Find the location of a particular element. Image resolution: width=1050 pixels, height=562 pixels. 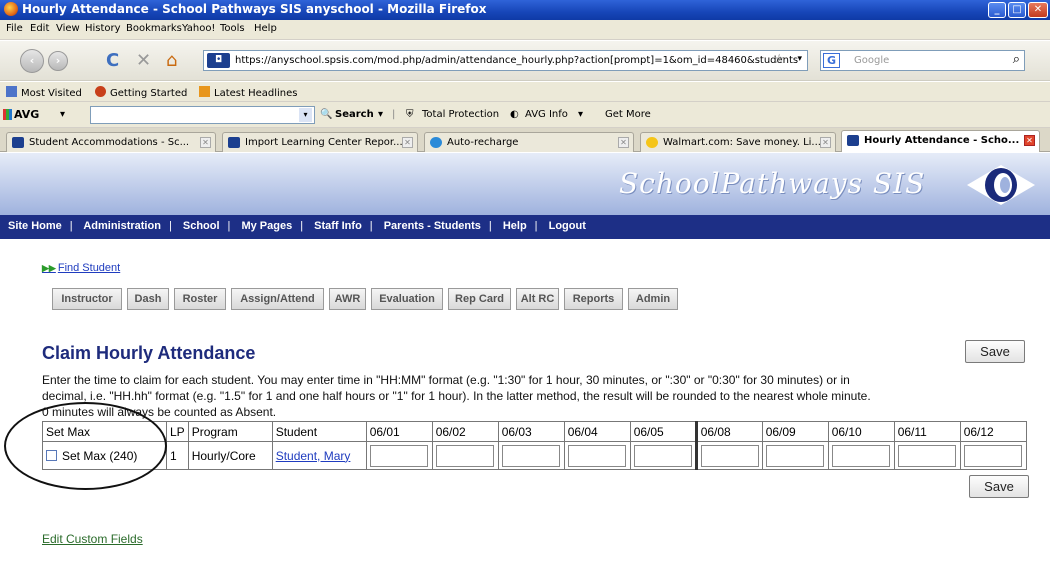

walmart-icon is located at coordinates (652, 142).